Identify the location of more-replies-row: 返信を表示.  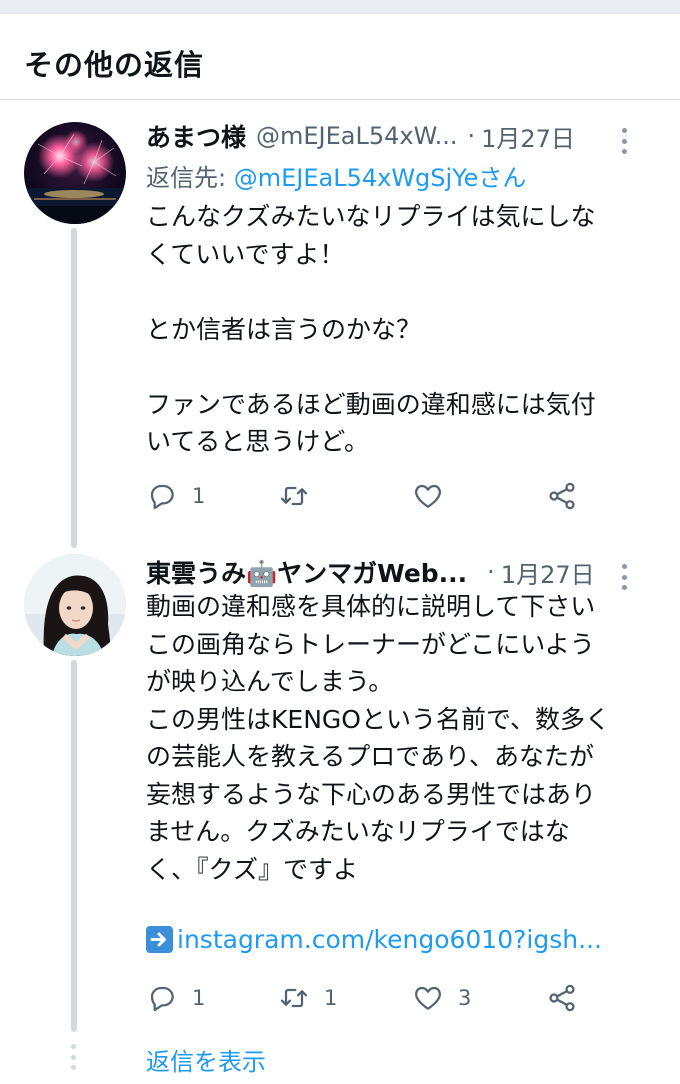
(340, 1057).